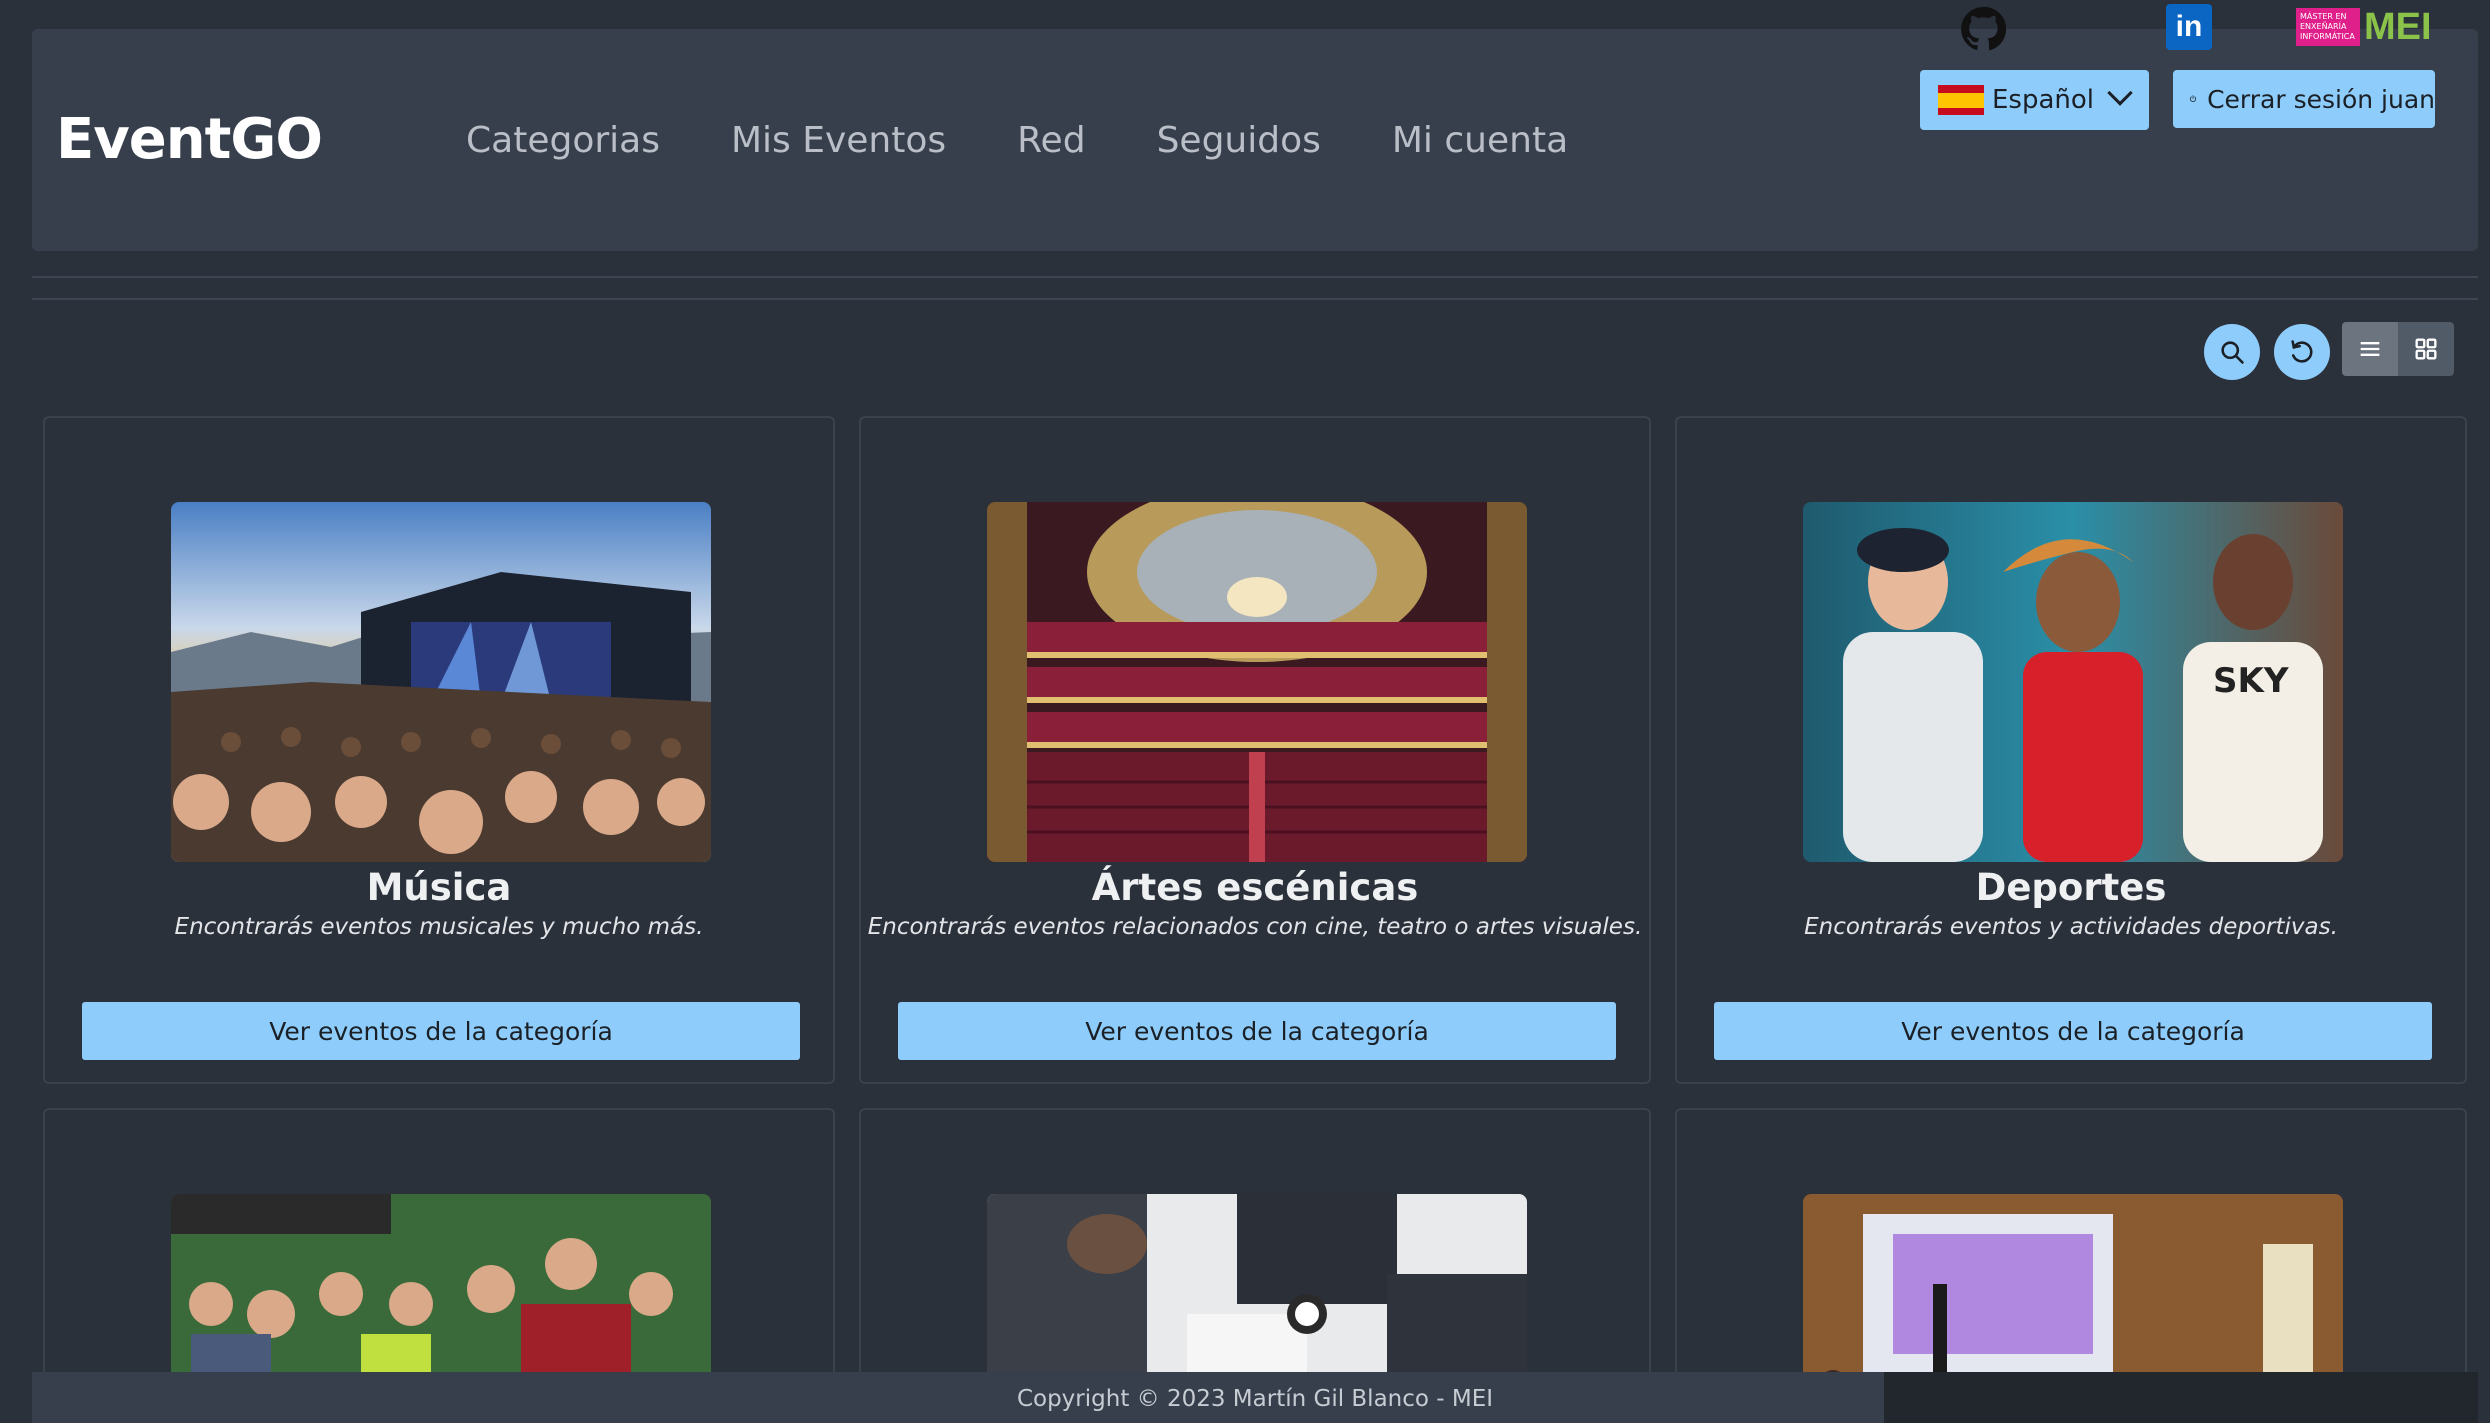  What do you see at coordinates (838, 140) in the screenshot?
I see `nav-link-mis-eventos: Mis Eventos` at bounding box center [838, 140].